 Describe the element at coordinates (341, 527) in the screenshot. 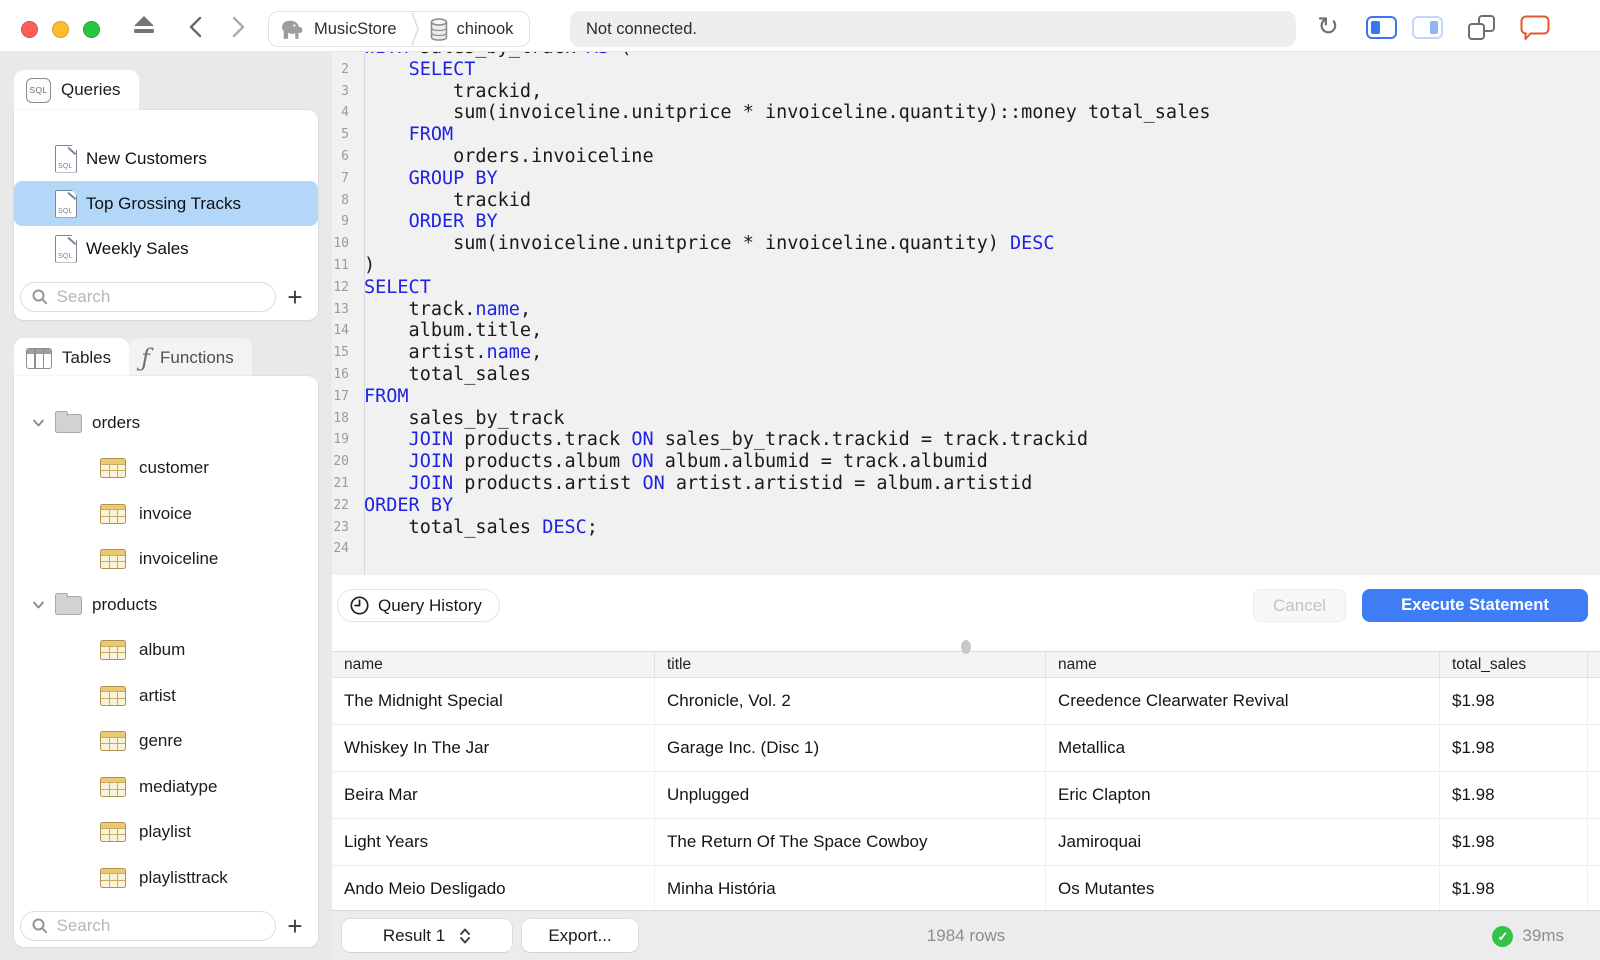

I see `line-number: 23` at that location.